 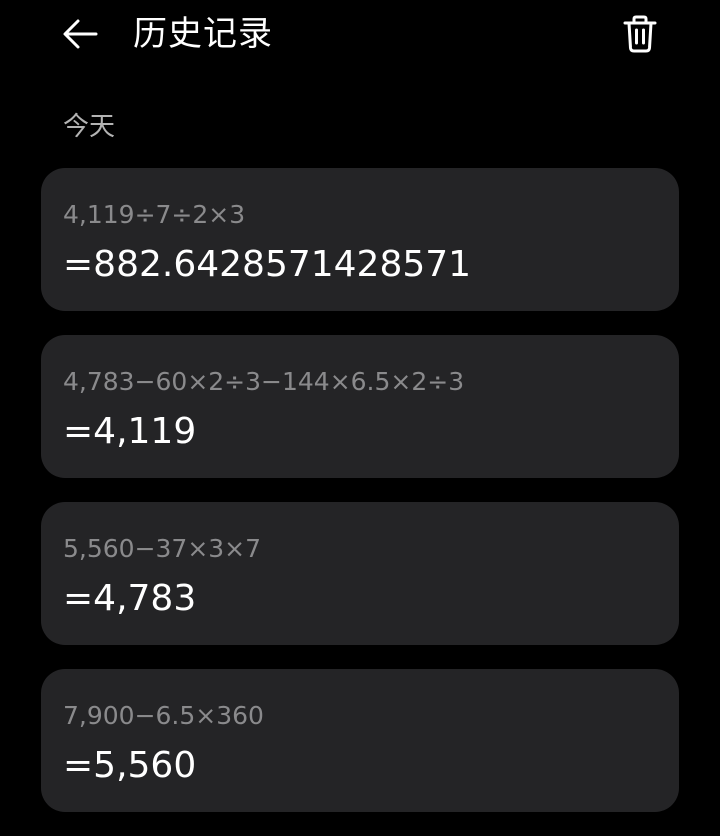 What do you see at coordinates (360, 35) in the screenshot?
I see `app-header: 历史记录` at bounding box center [360, 35].